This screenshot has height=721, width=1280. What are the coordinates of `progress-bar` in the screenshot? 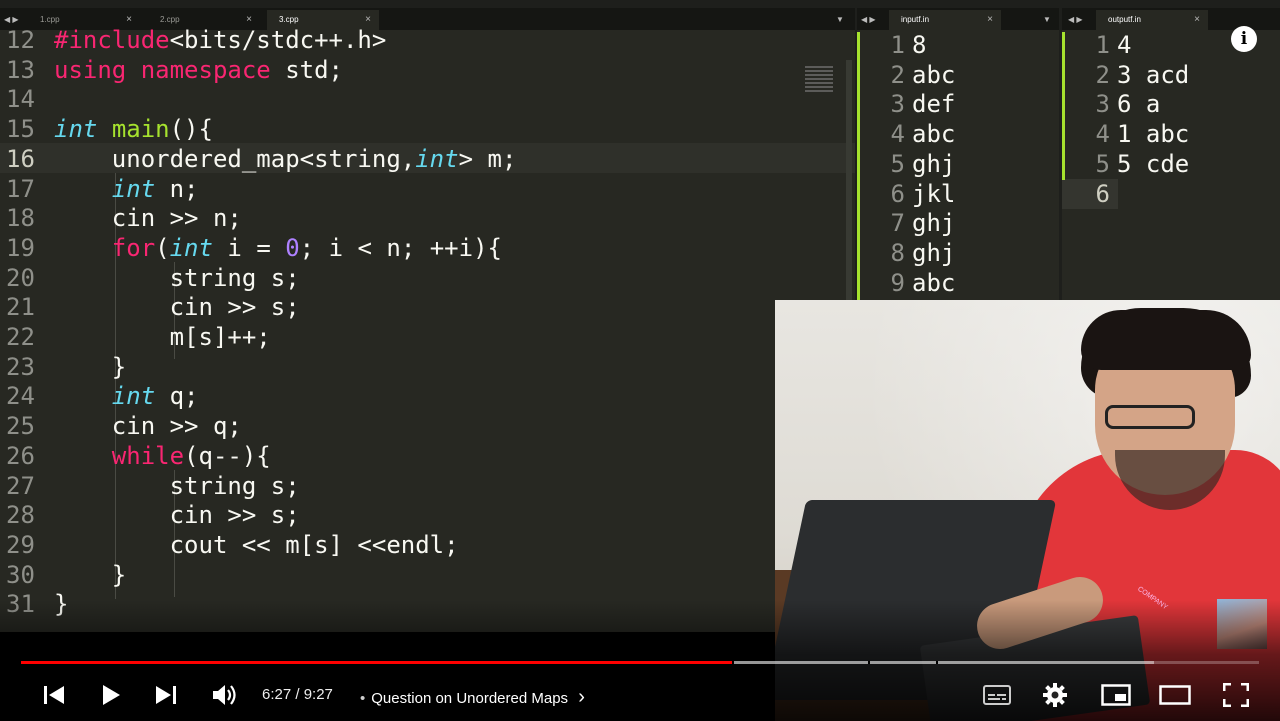 It's located at (640, 662).